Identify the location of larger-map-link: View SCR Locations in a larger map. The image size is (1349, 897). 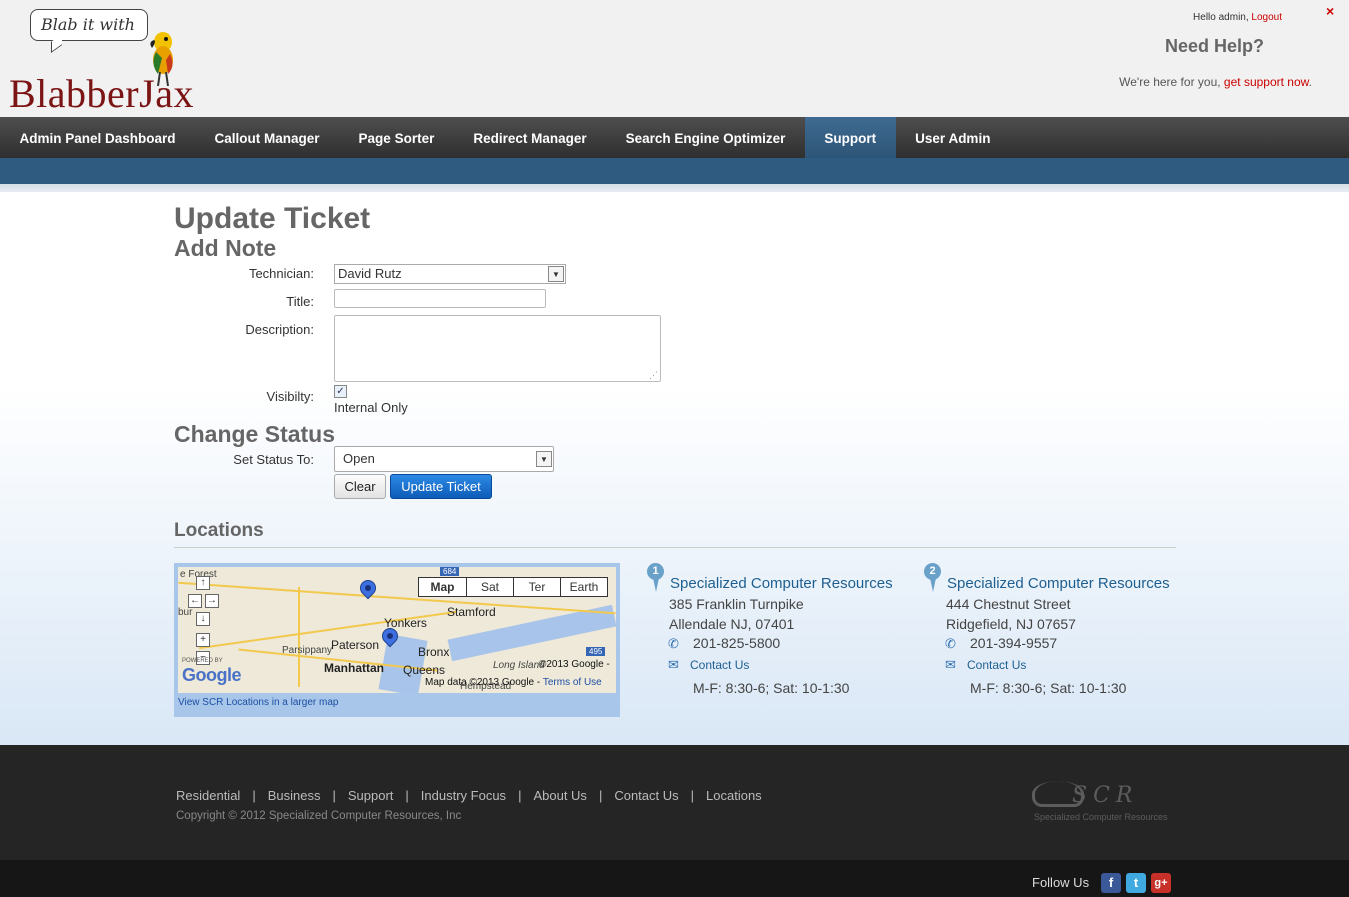
(258, 702).